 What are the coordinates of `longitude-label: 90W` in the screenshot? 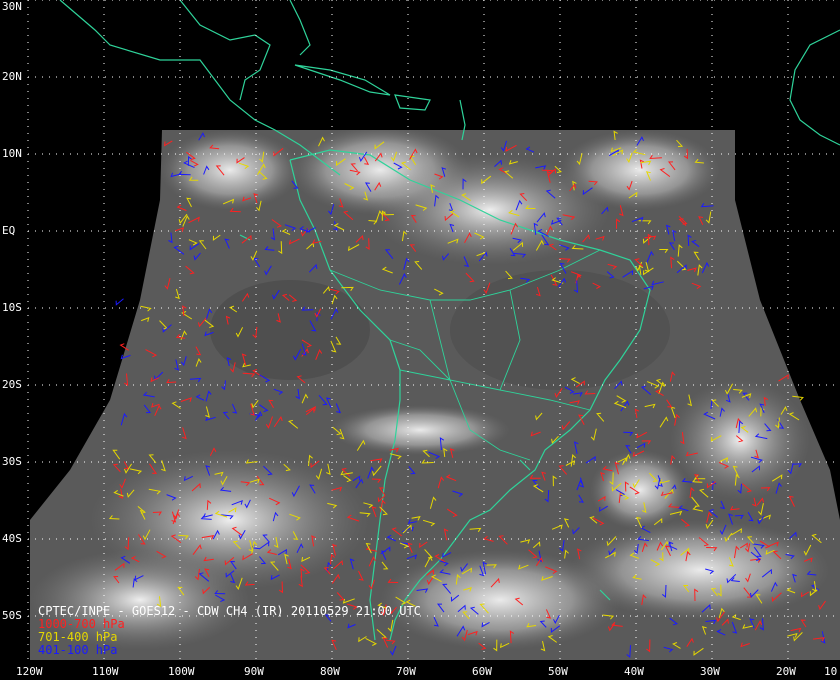 It's located at (254, 671).